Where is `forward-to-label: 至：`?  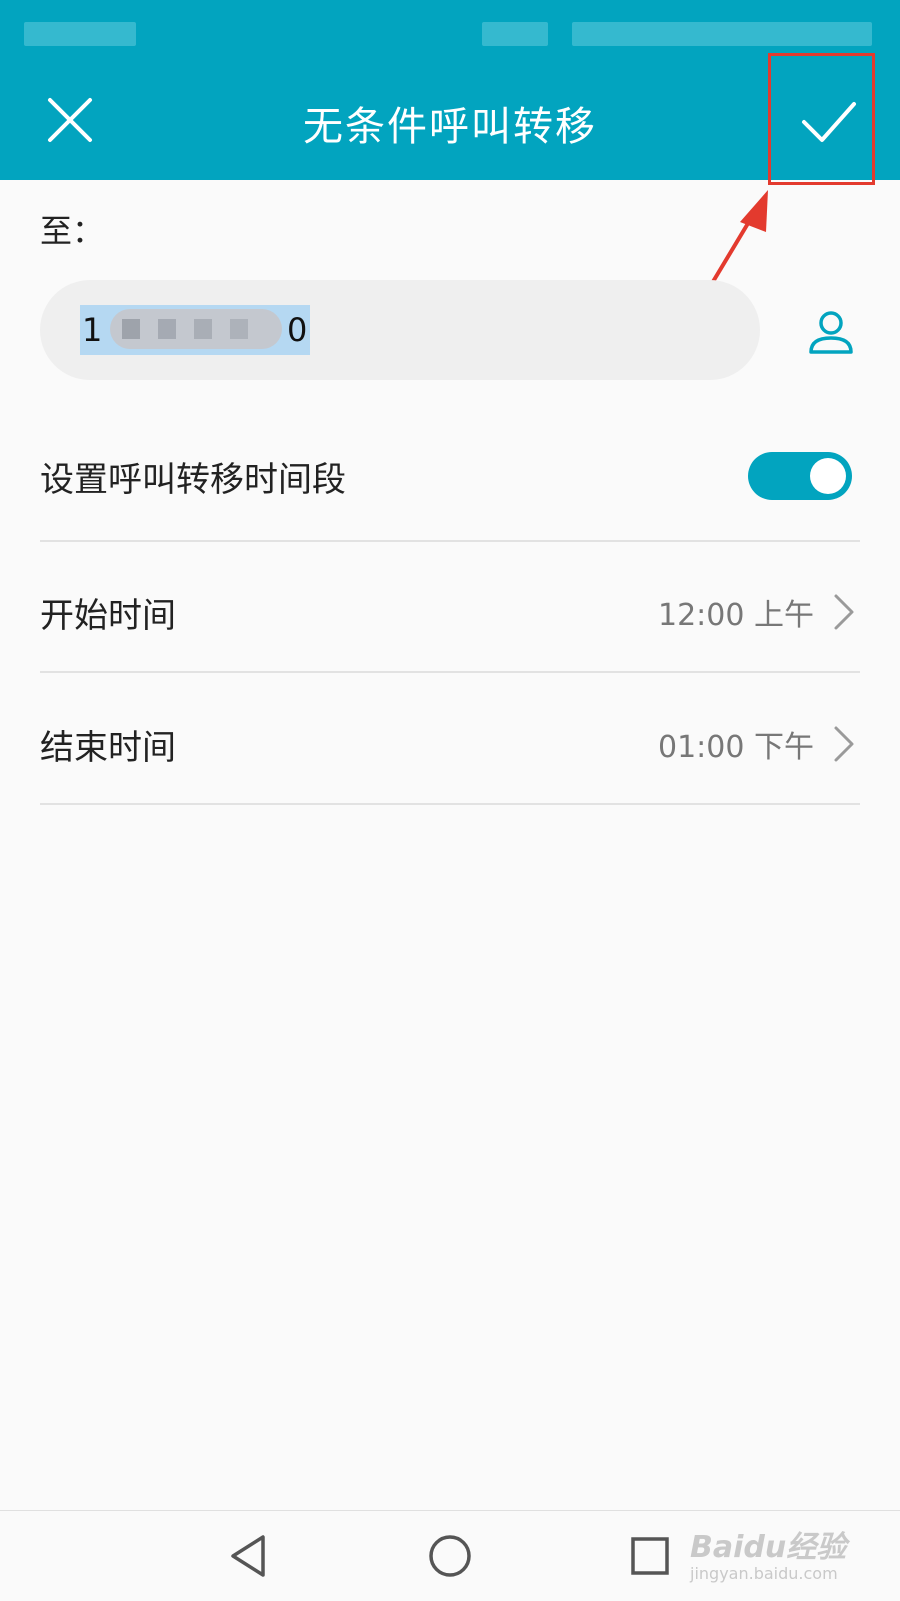 forward-to-label: 至： is located at coordinates (72, 231).